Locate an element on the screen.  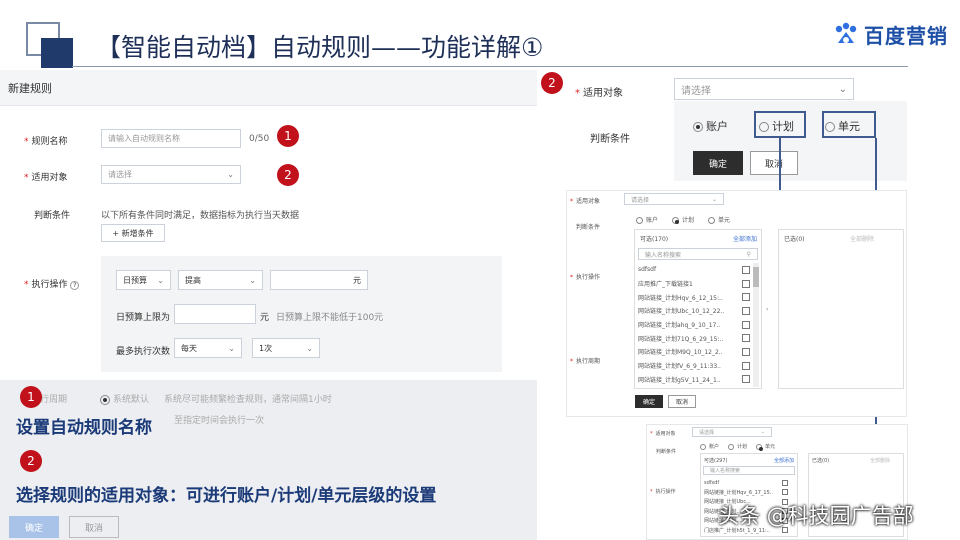
s2-cancel-button: 取消 is located at coordinates (682, 401).